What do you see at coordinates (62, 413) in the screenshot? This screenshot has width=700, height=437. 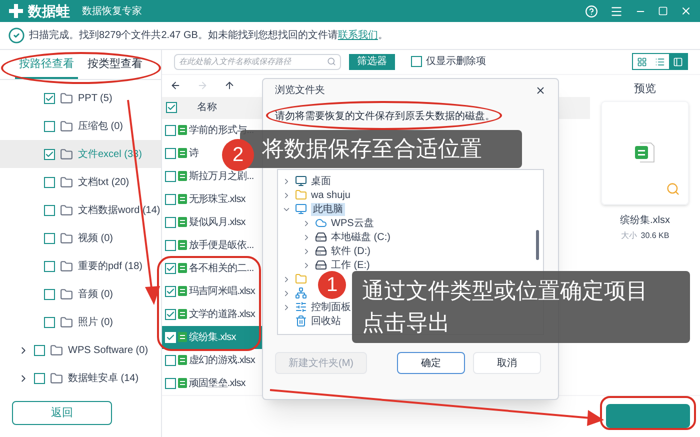 I see `back-button: 返回` at bounding box center [62, 413].